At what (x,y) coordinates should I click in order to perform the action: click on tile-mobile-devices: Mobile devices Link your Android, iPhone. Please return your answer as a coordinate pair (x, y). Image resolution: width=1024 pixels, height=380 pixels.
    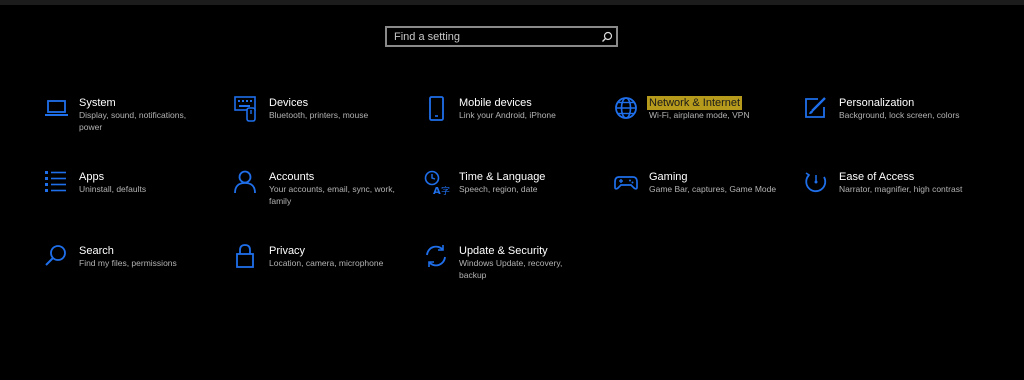
    Looking at the image, I should click on (514, 126).